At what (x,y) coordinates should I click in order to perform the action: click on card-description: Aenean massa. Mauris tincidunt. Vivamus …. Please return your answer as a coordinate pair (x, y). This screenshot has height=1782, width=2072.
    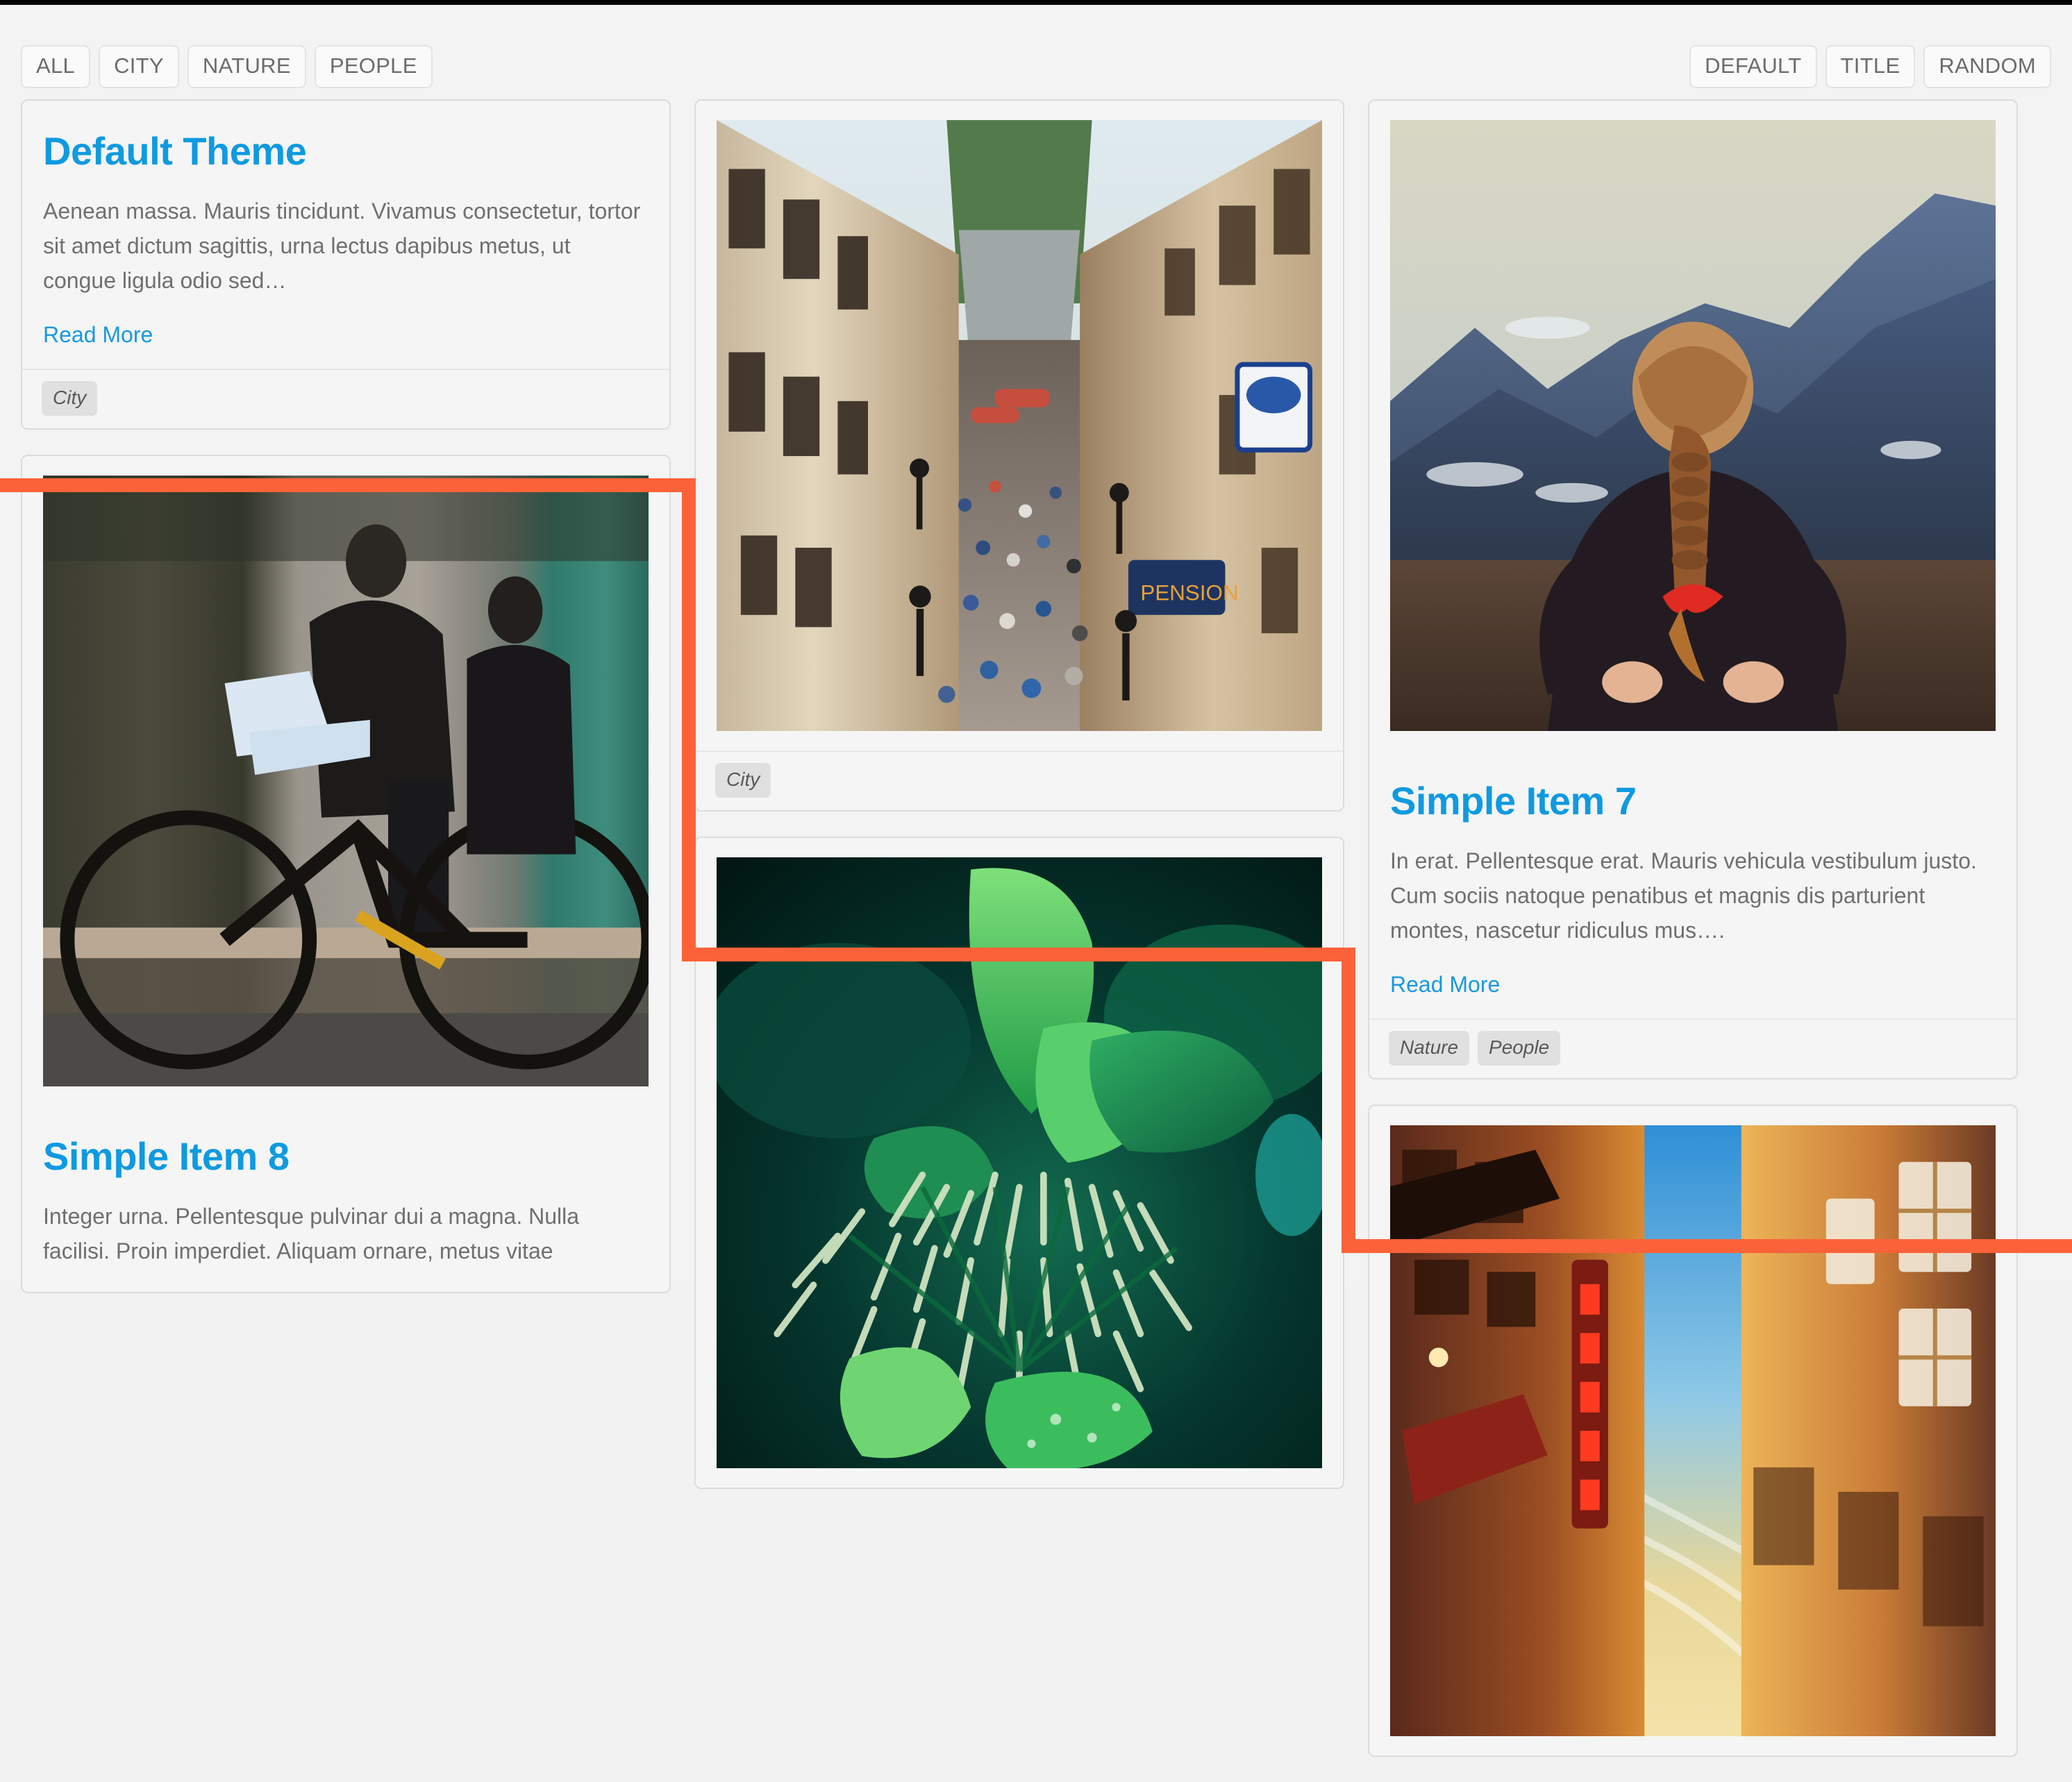
    Looking at the image, I should click on (342, 246).